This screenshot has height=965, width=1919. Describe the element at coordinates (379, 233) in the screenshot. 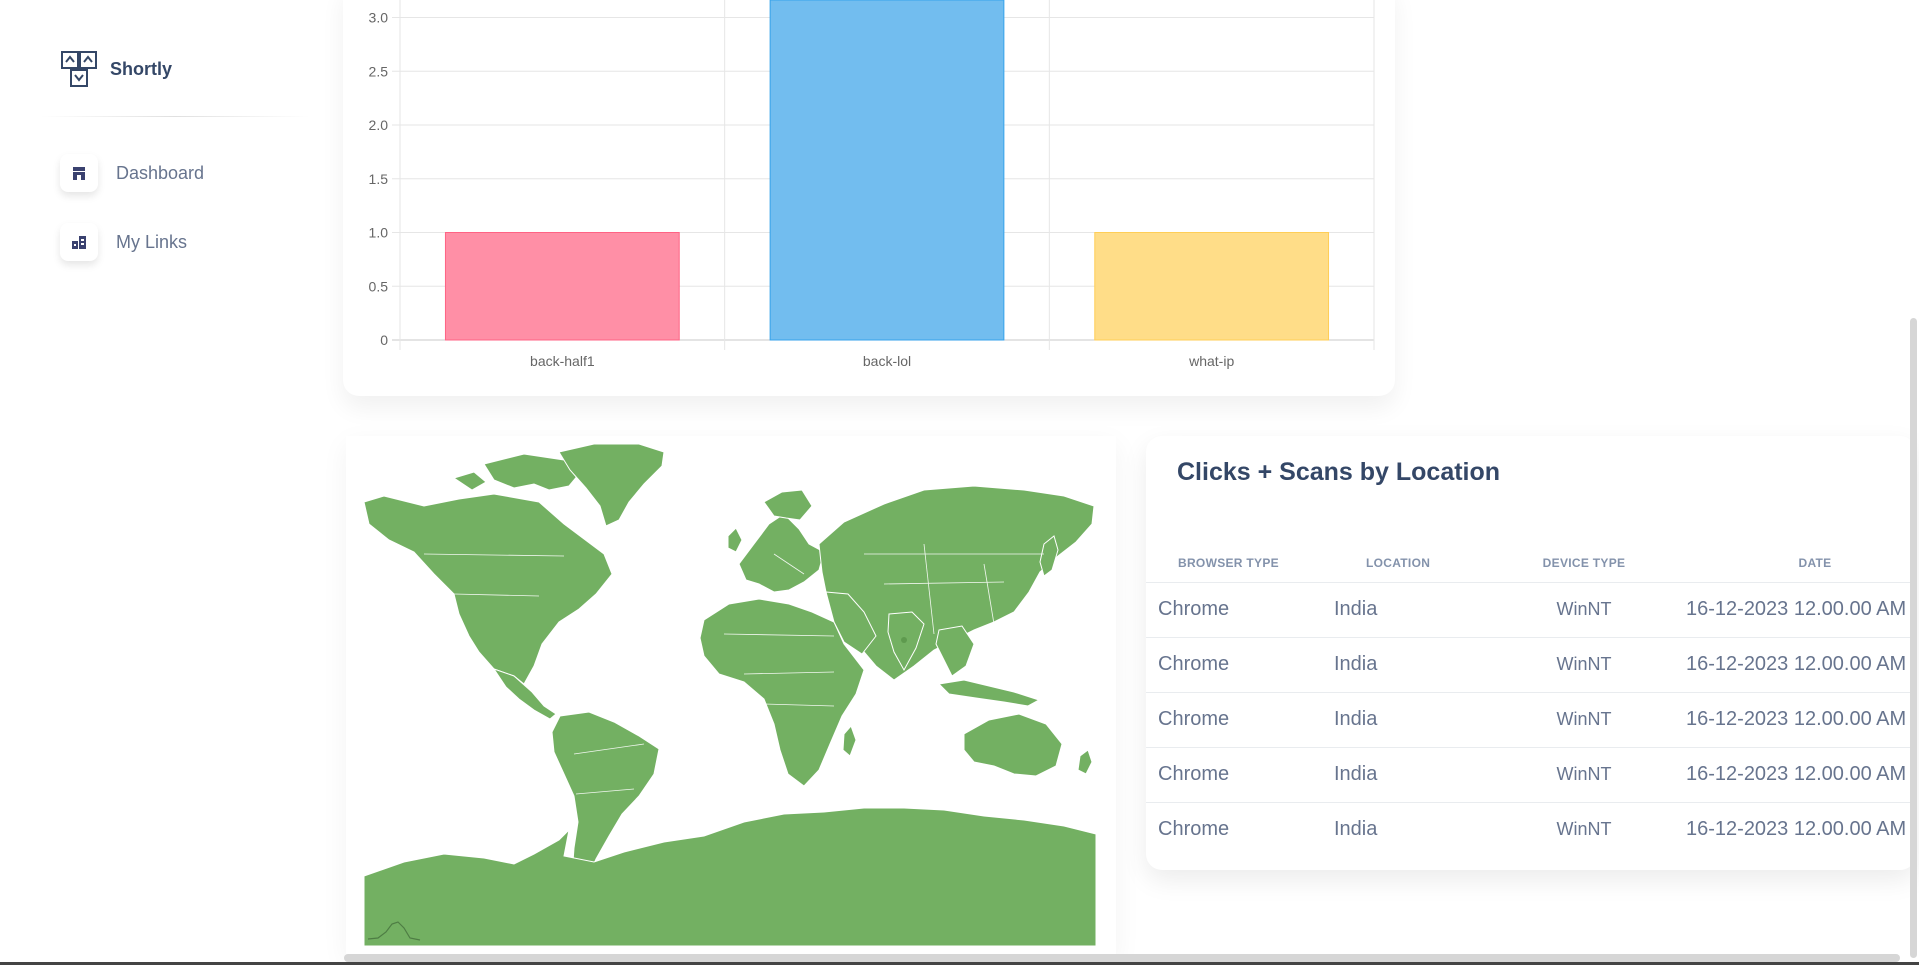

I see `y-tick-label: 1.0` at that location.